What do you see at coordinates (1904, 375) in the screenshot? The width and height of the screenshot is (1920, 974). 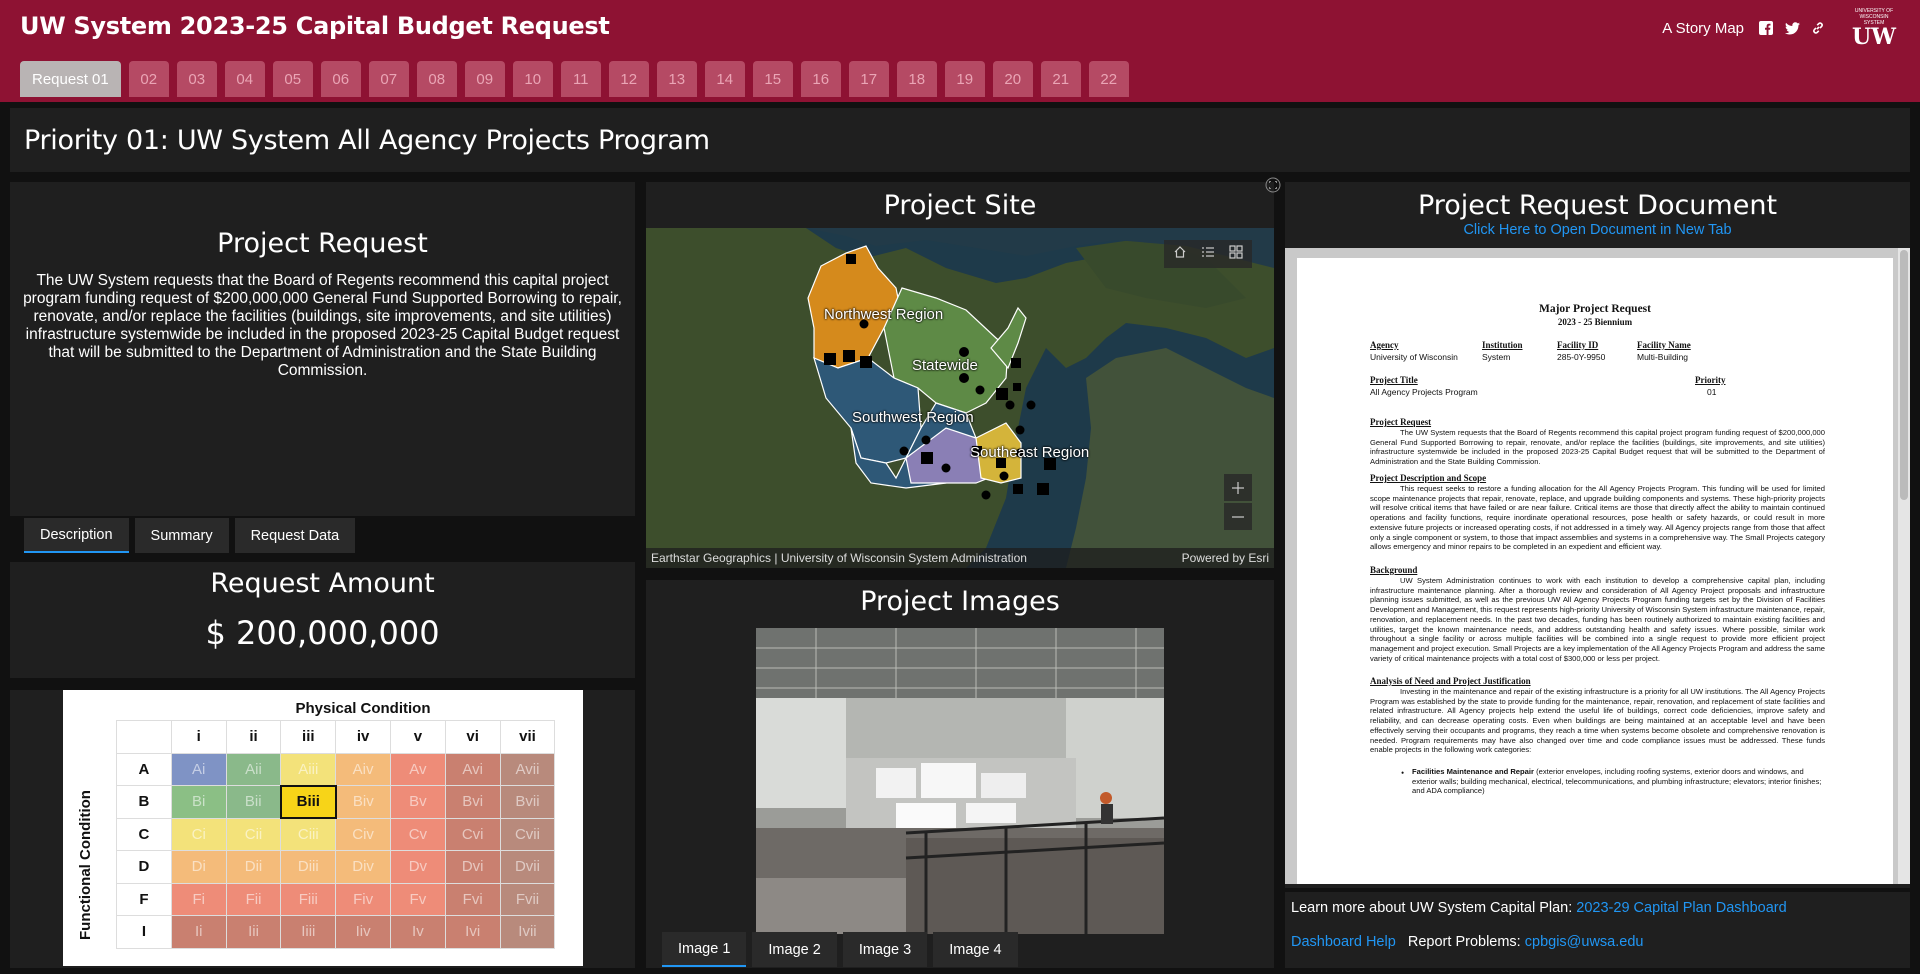 I see `document-scrollbar-thumb` at bounding box center [1904, 375].